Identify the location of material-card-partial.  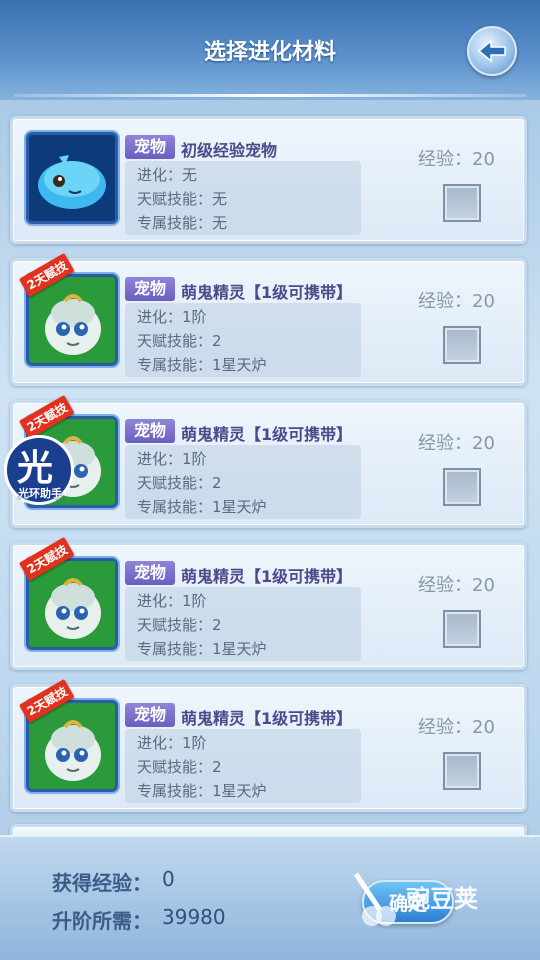
(268, 829).